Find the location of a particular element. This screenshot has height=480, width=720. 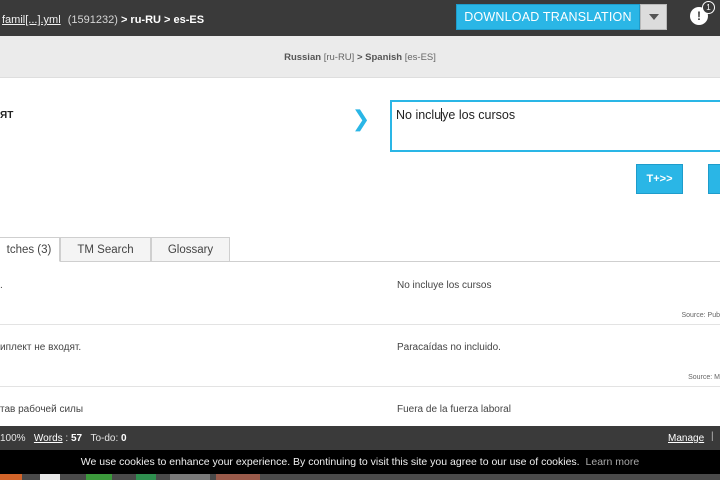

breadcrumb: famil[...].yml (1591232) > ru-RU > es-ES is located at coordinates (103, 20).